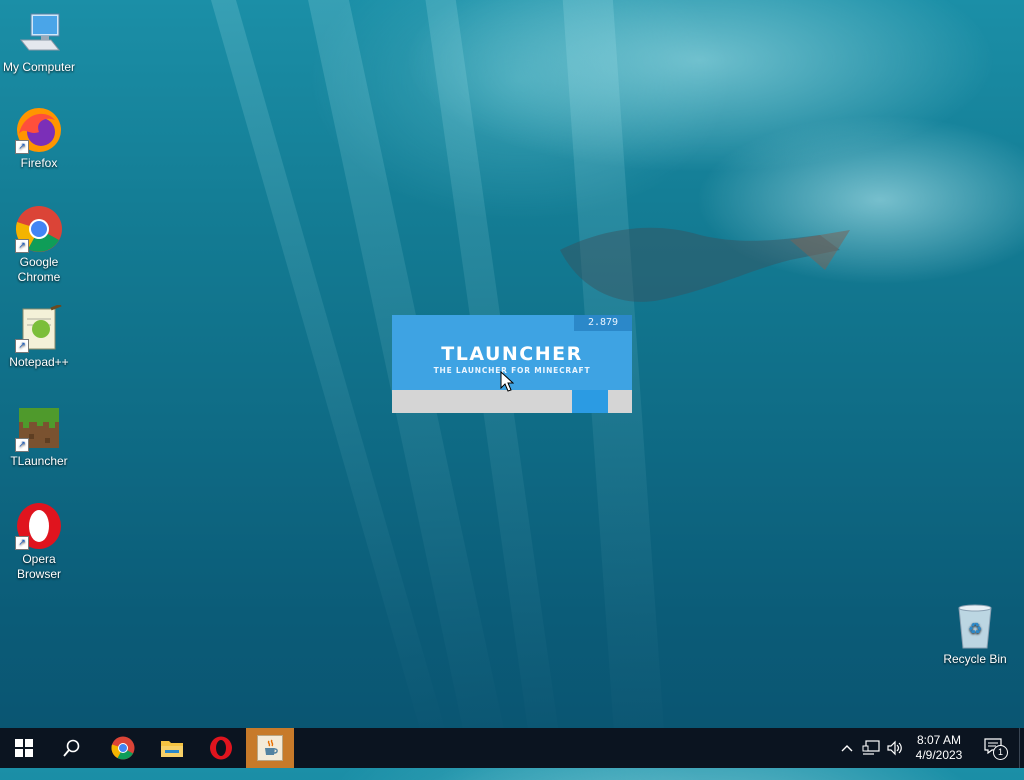  I want to click on taskbar-java, so click(270, 748).